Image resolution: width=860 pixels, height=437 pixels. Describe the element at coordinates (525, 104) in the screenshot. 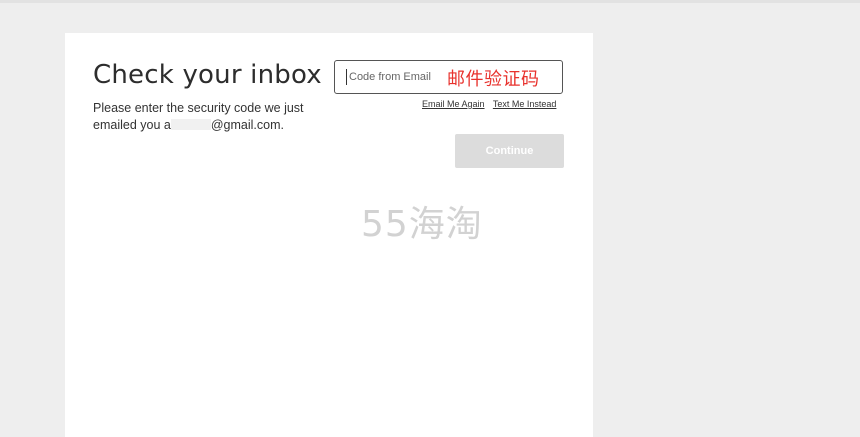

I see `text-me-instead-link: Text Me Instead` at that location.